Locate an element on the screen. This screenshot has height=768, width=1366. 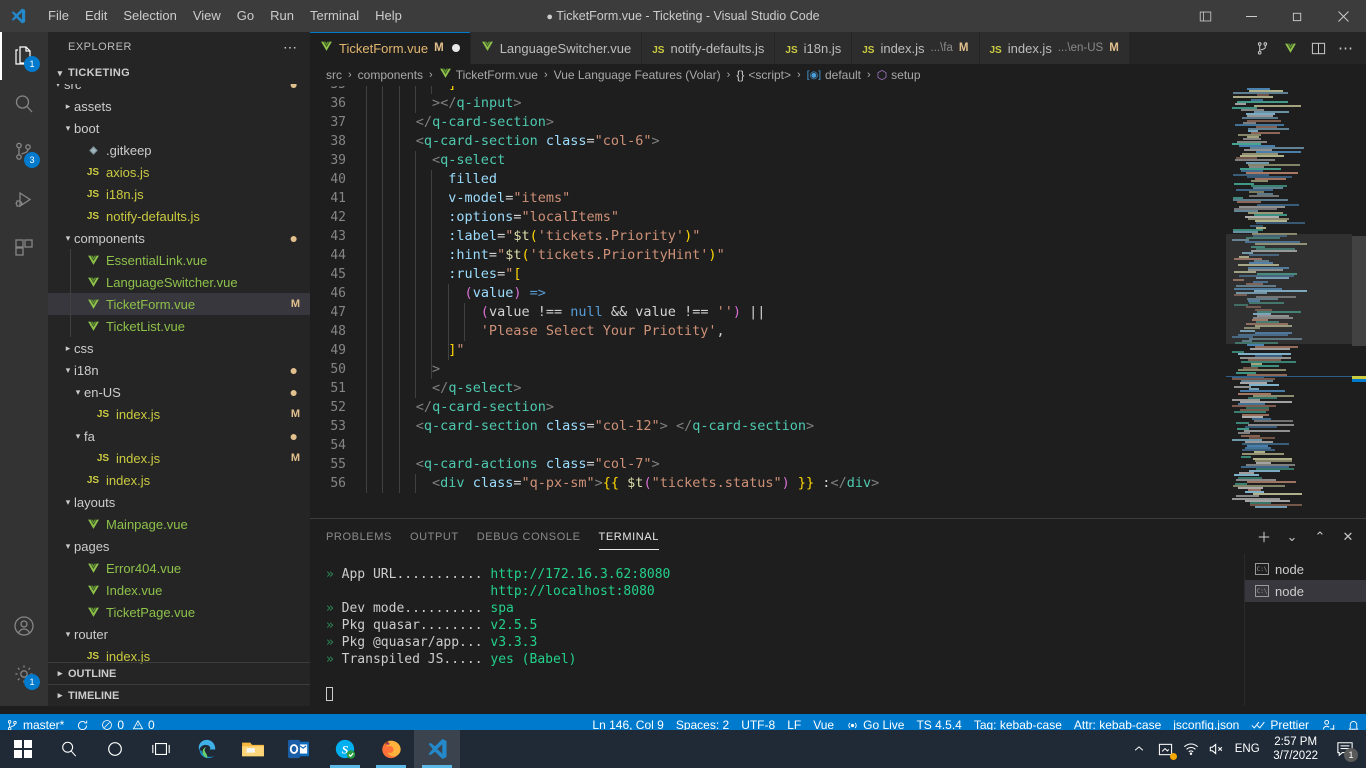
code-line: 51 </q-select> is located at coordinates (838, 388).